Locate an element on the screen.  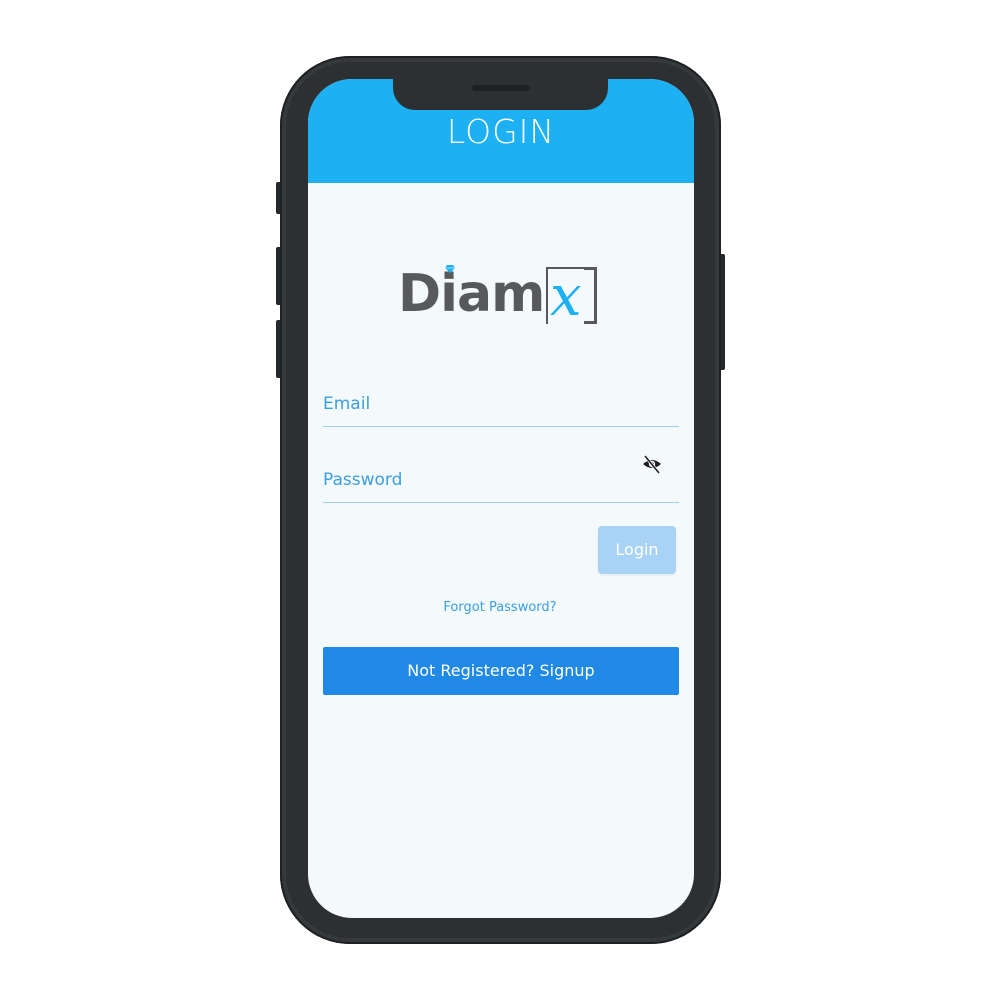
password-field: Password is located at coordinates (501, 482).